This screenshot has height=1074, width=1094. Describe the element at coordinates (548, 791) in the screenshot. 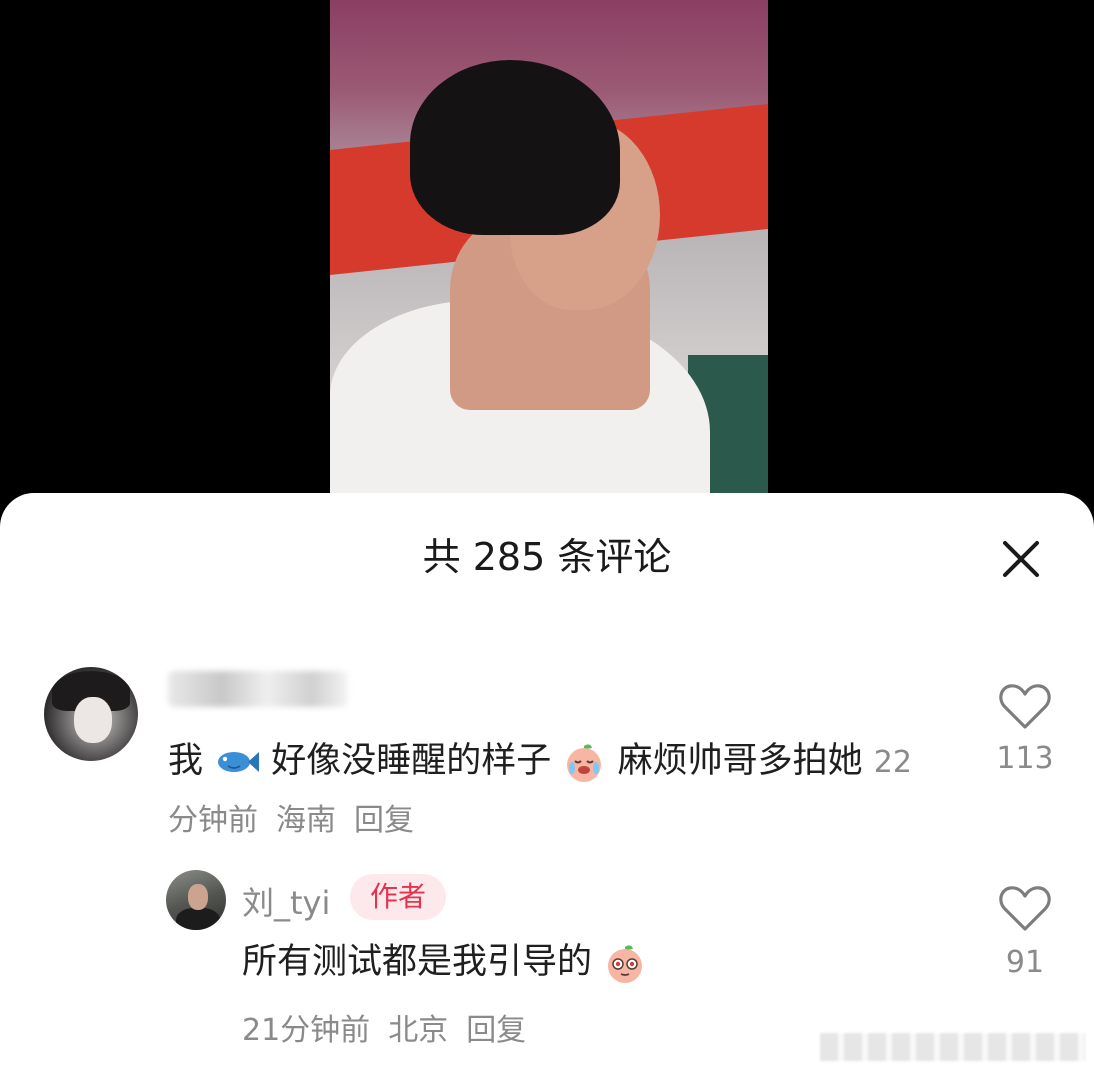

I see `comment-body: 我 好像没睡醒的样子 麻烦帅哥多拍她 22分钟前 海南 回复` at that location.